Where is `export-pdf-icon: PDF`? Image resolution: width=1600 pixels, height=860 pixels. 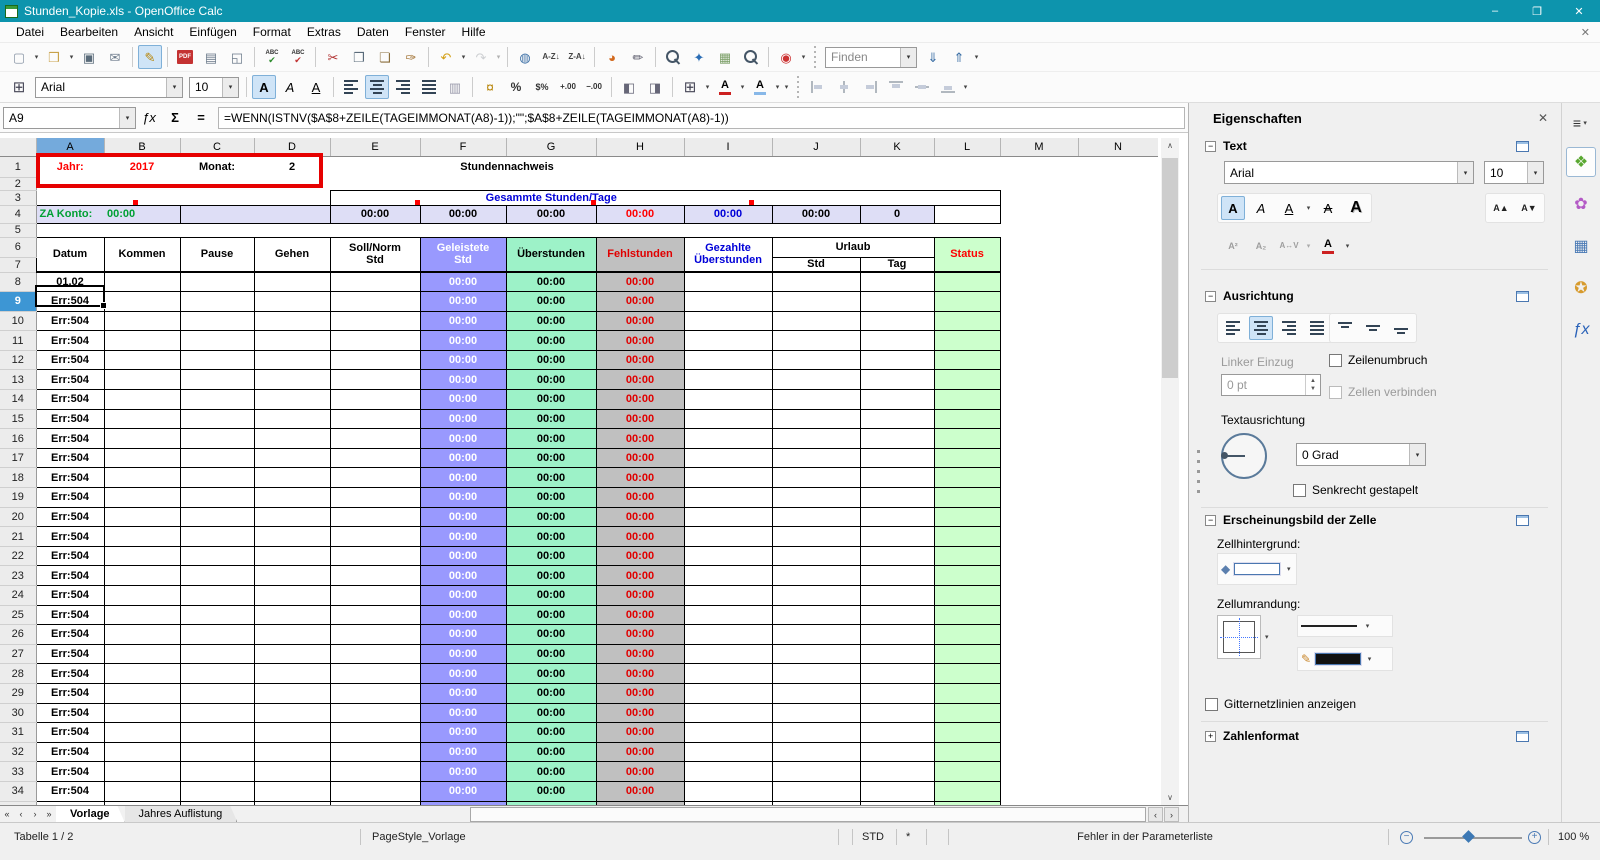
export-pdf-icon: PDF is located at coordinates (185, 57).